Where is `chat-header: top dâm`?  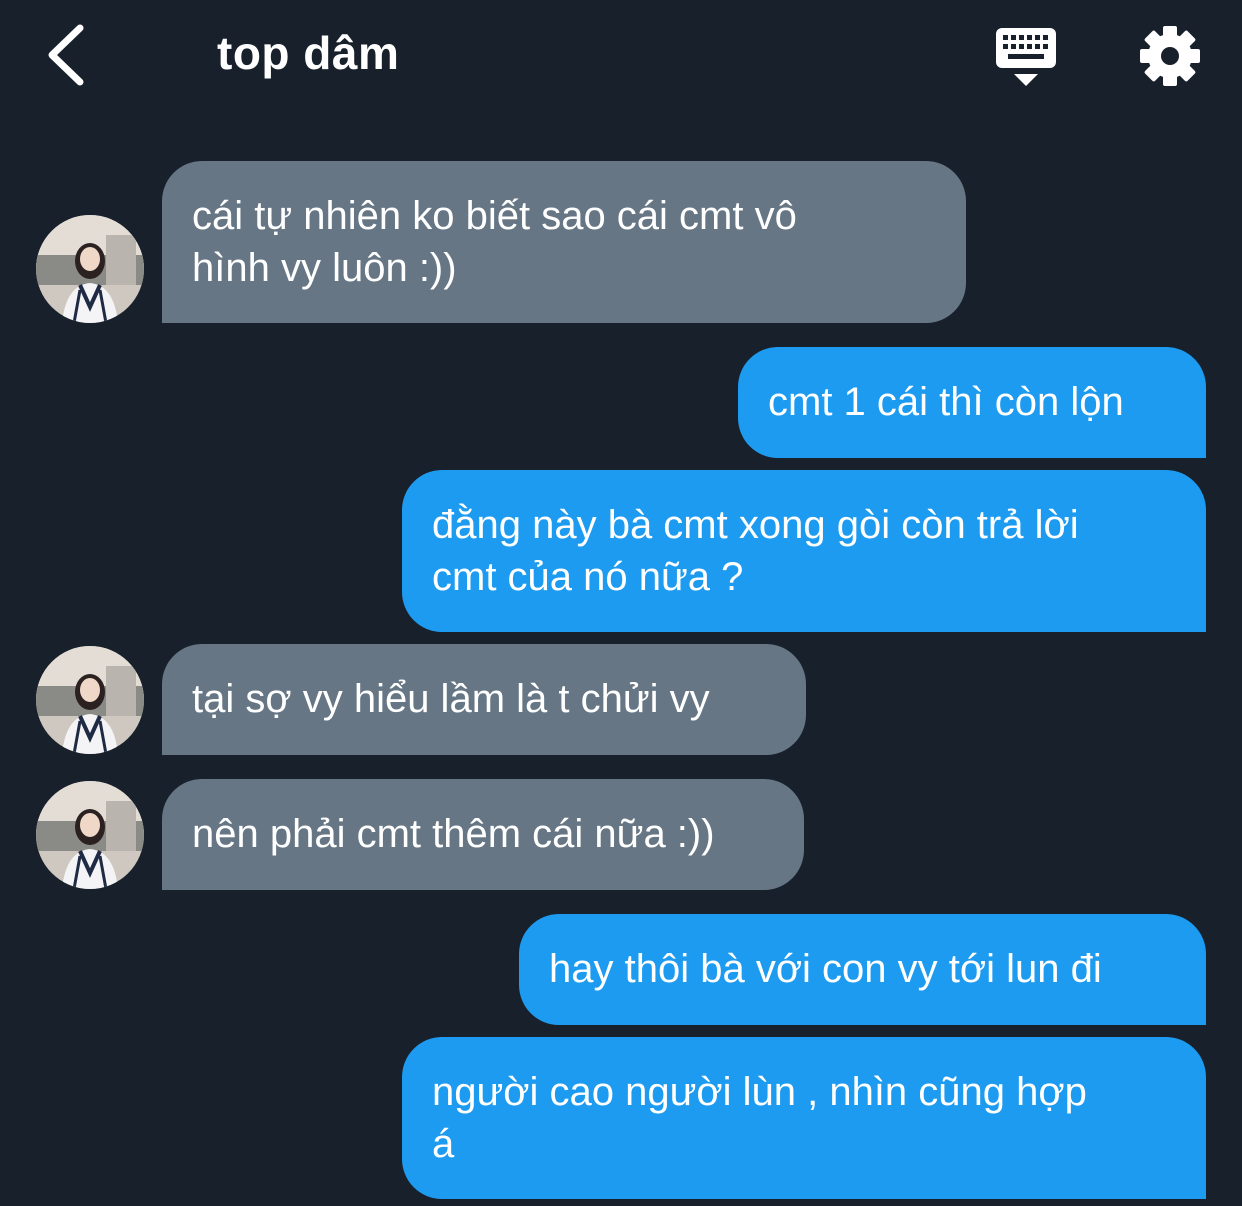
chat-header: top dâm is located at coordinates (621, 55).